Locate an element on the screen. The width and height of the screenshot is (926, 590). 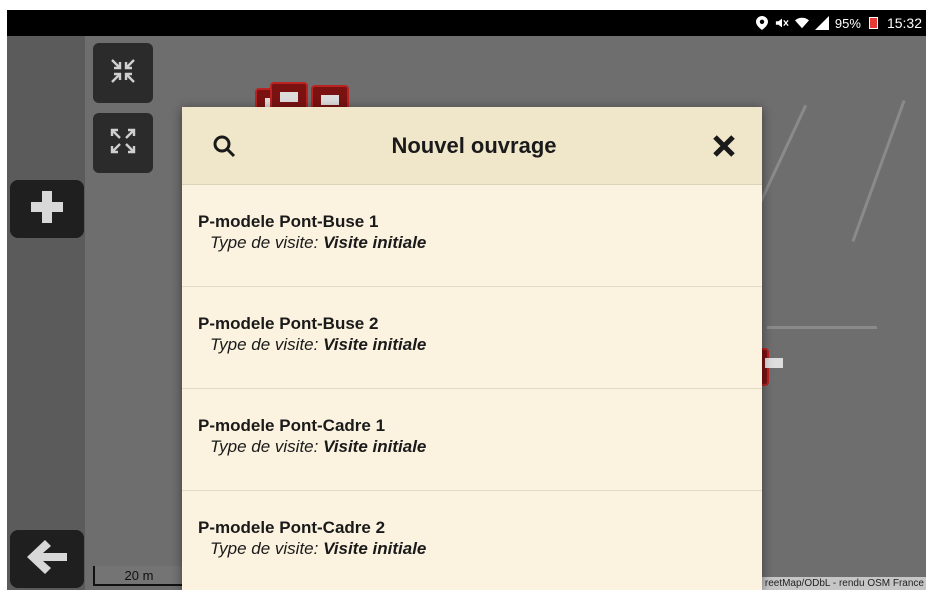
mute-icon is located at coordinates (782, 23).